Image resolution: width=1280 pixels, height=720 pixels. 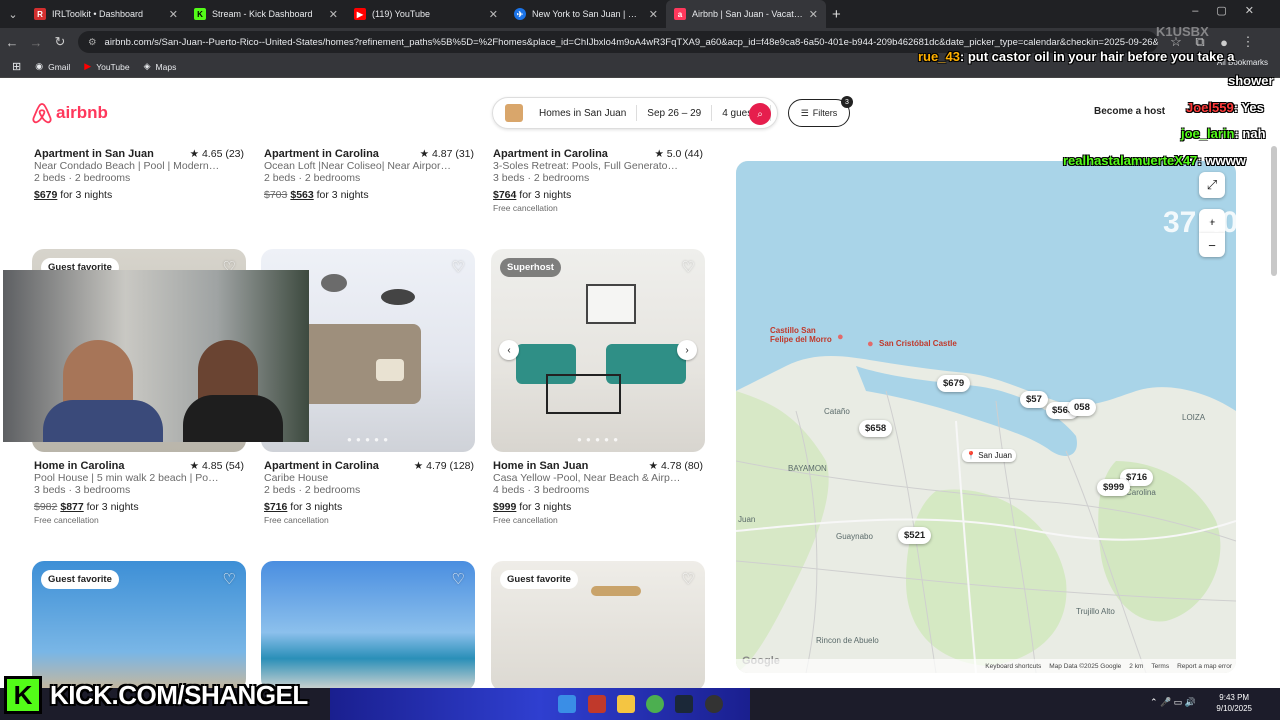 What do you see at coordinates (1204, 666) in the screenshot?
I see `report-map-error-link: Report a map error` at bounding box center [1204, 666].